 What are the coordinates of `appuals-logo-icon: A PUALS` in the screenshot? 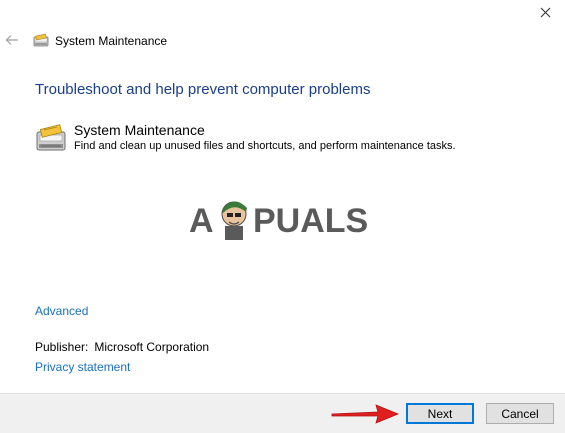 It's located at (278, 220).